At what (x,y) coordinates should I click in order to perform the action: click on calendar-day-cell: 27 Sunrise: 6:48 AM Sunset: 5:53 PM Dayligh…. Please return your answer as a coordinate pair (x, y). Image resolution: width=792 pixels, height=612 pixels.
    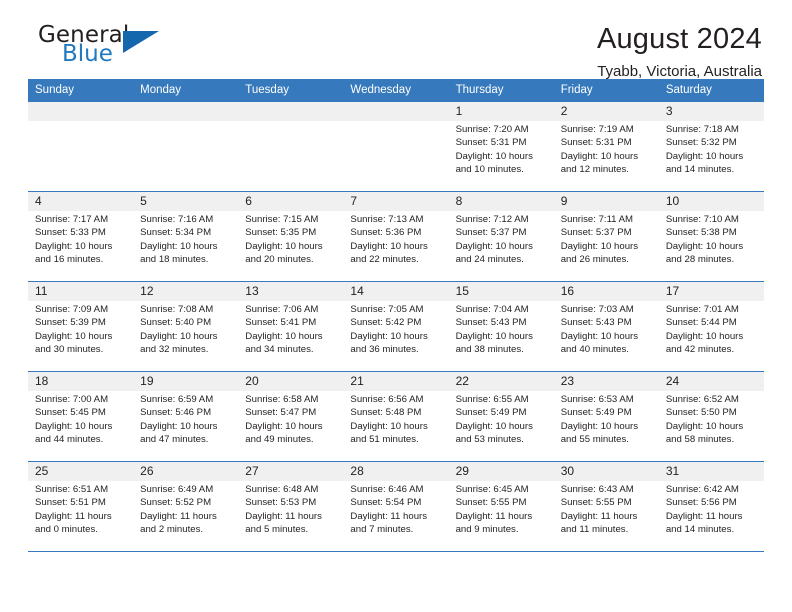
    Looking at the image, I should click on (291, 506).